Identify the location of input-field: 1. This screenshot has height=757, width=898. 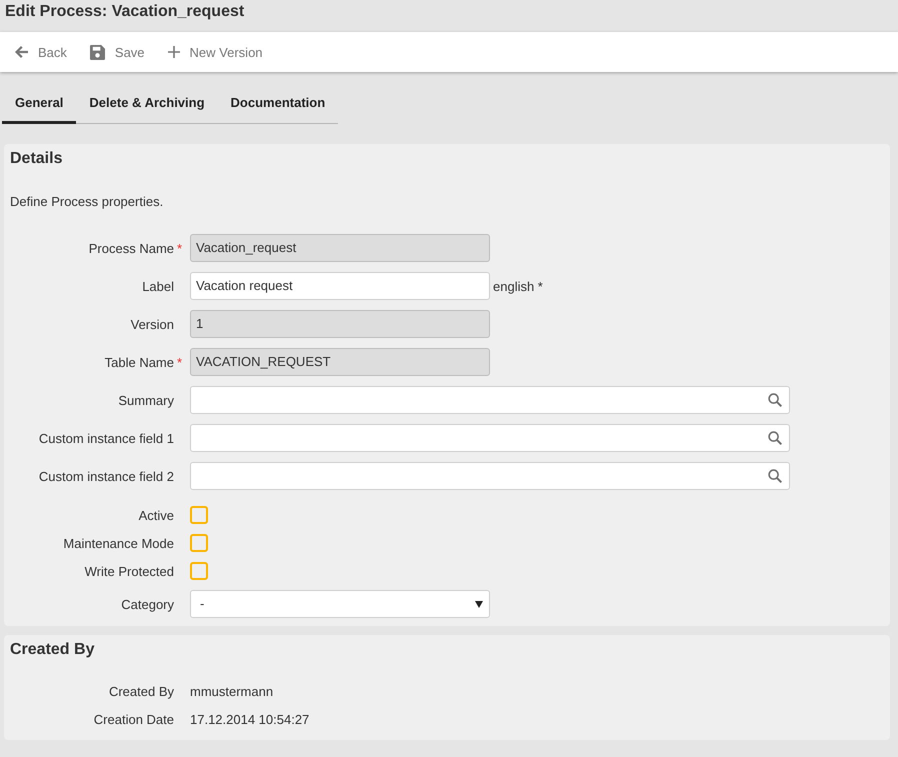
(340, 324).